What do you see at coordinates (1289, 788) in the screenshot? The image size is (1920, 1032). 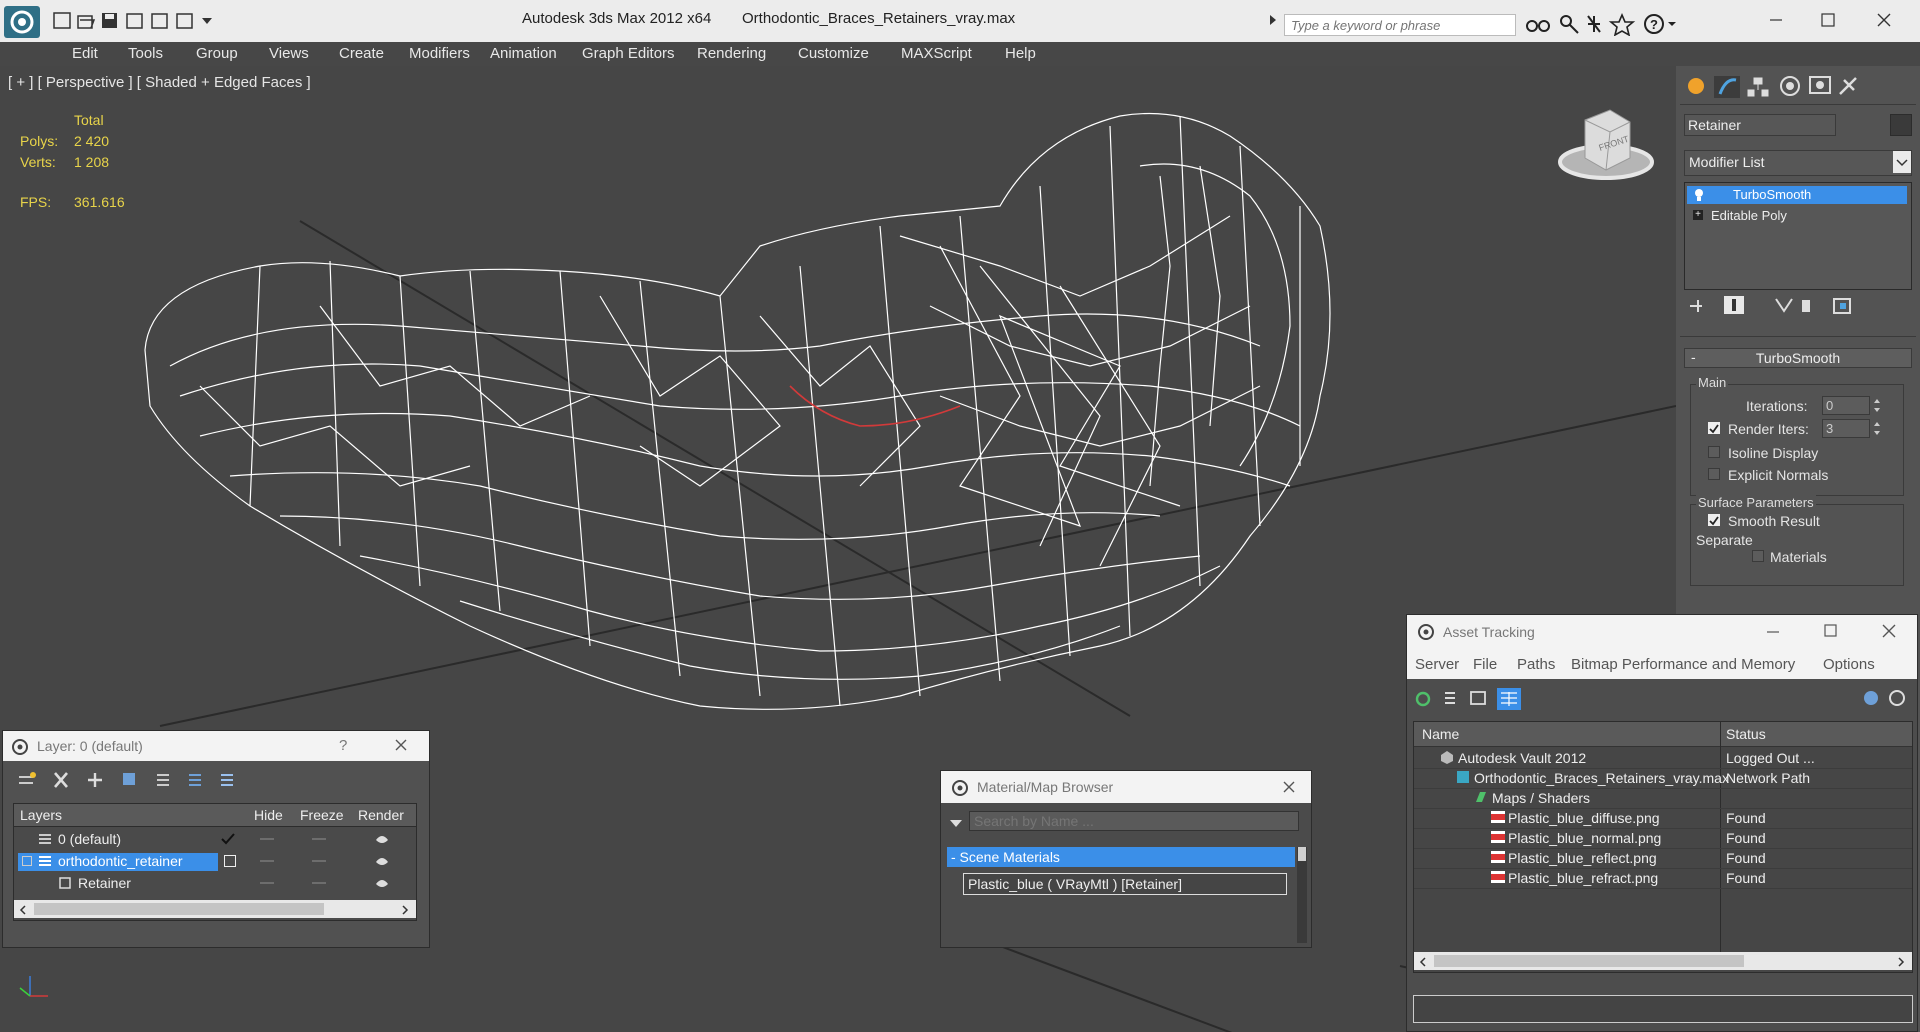 I see `material-browser-close-button` at bounding box center [1289, 788].